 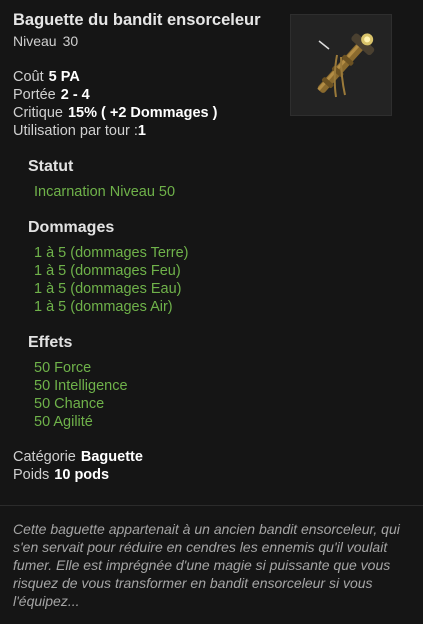 What do you see at coordinates (34, 95) in the screenshot?
I see `stat-label: Portée` at bounding box center [34, 95].